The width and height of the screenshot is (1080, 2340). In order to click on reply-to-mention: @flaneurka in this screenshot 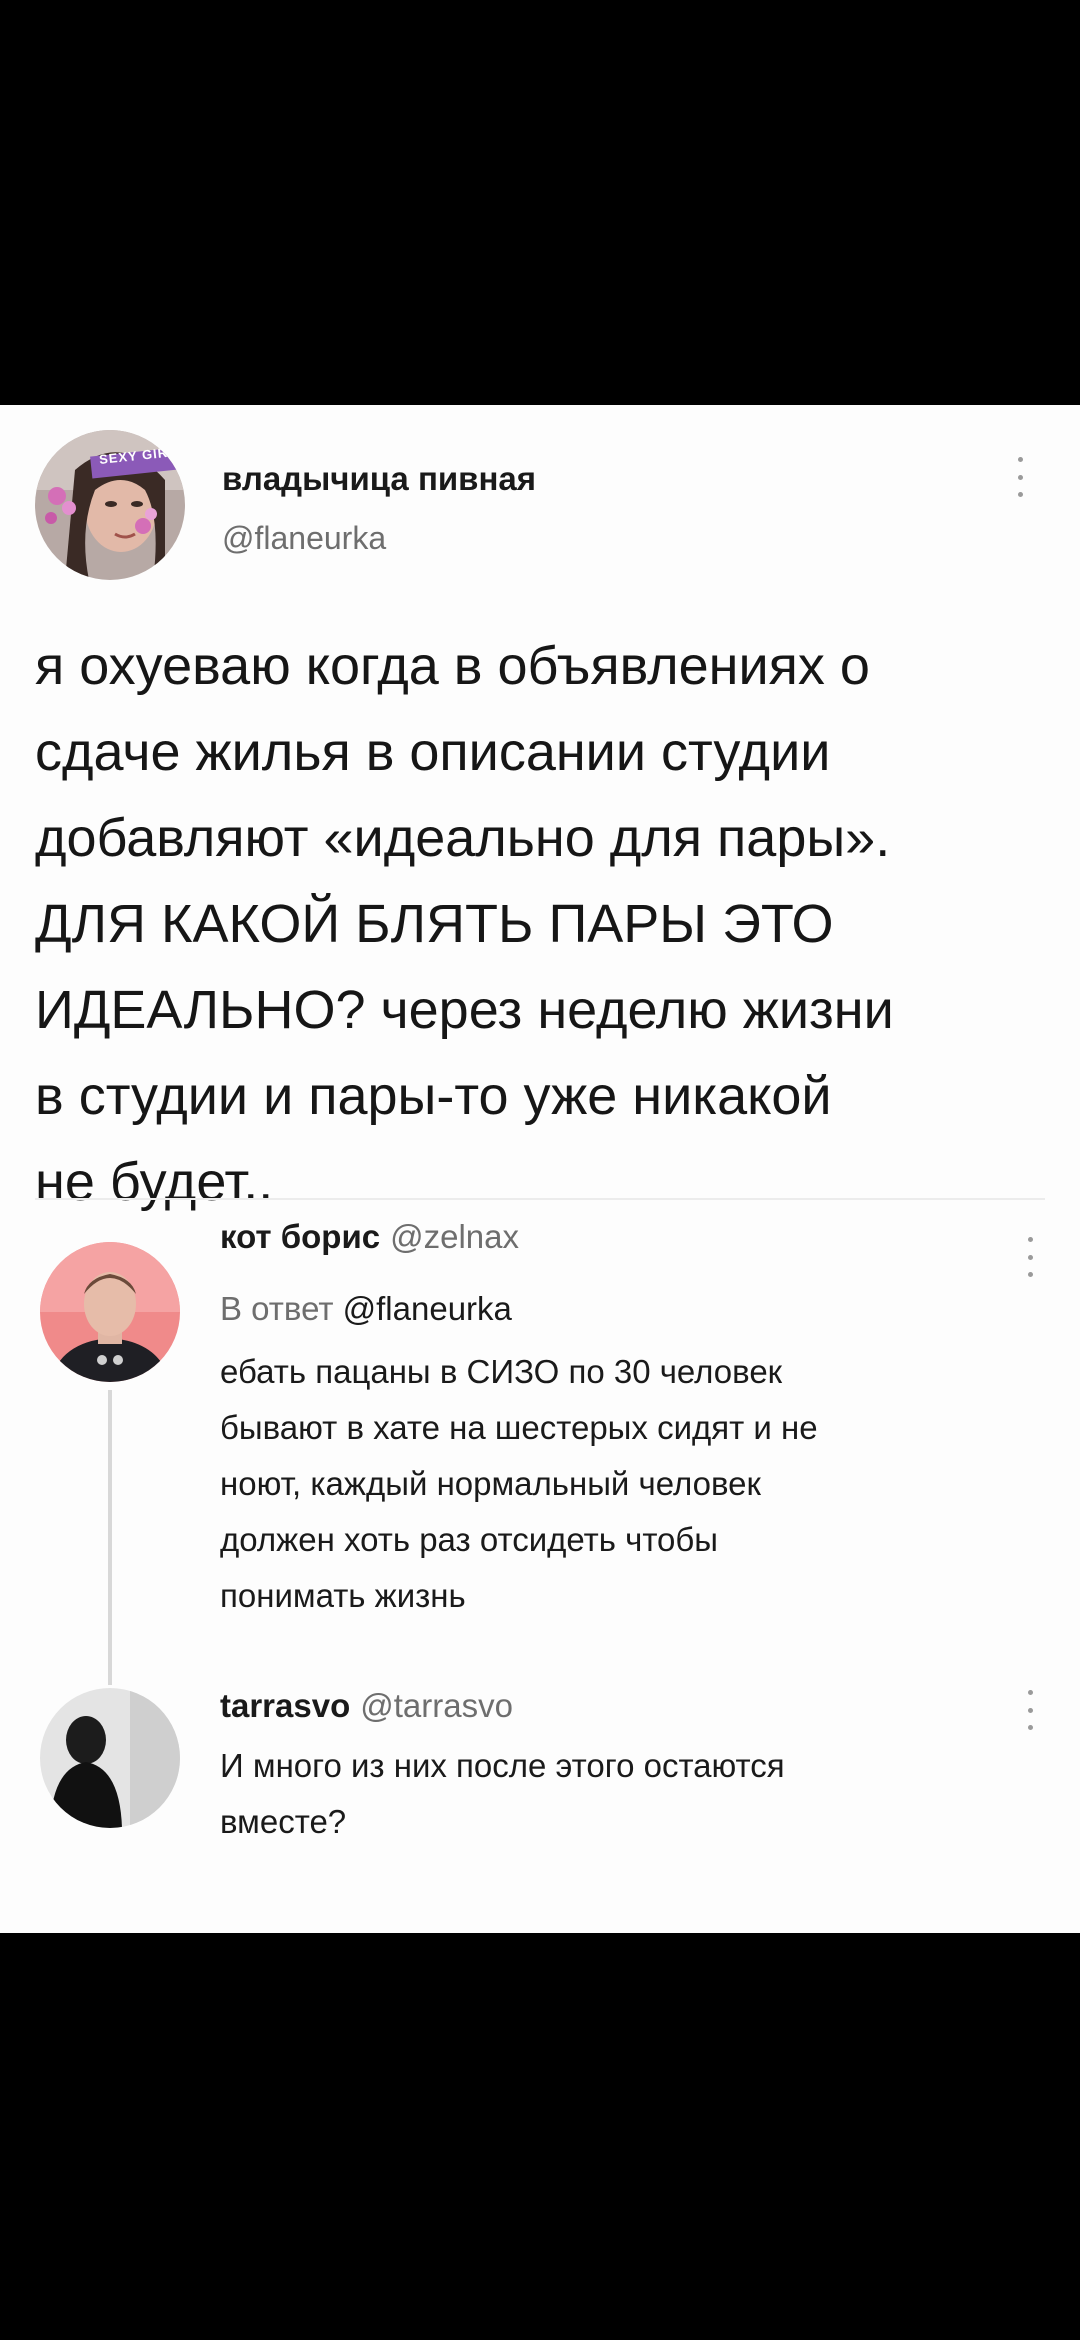, I will do `click(427, 1308)`.